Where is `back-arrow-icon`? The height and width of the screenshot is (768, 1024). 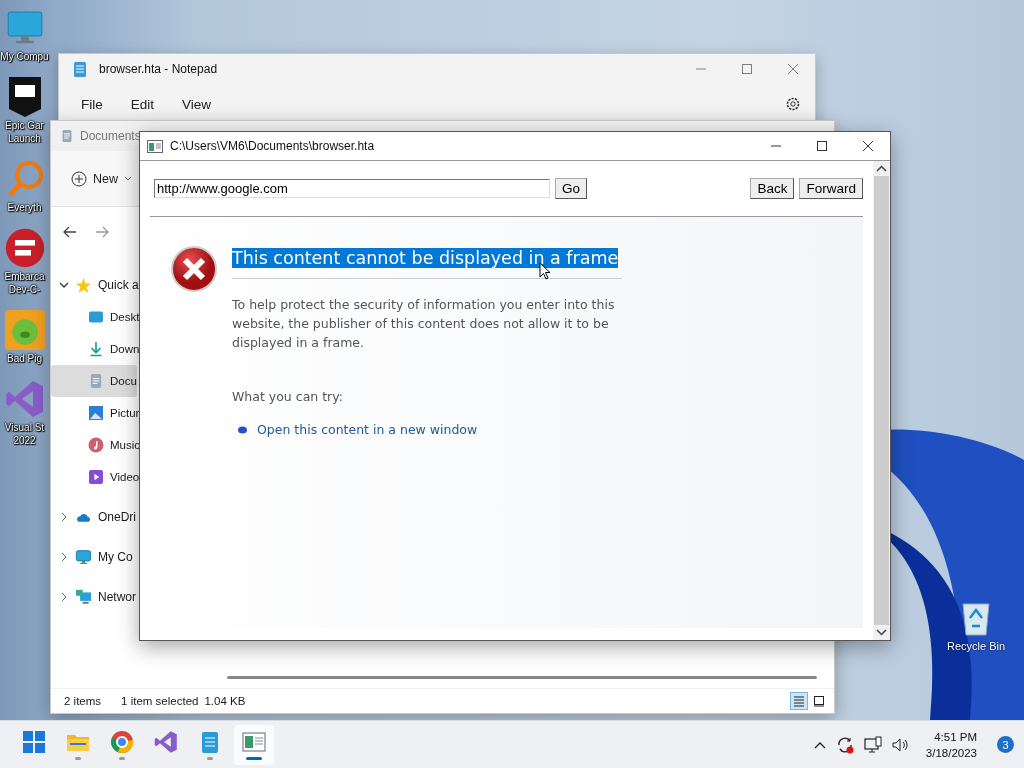
back-arrow-icon is located at coordinates (70, 232).